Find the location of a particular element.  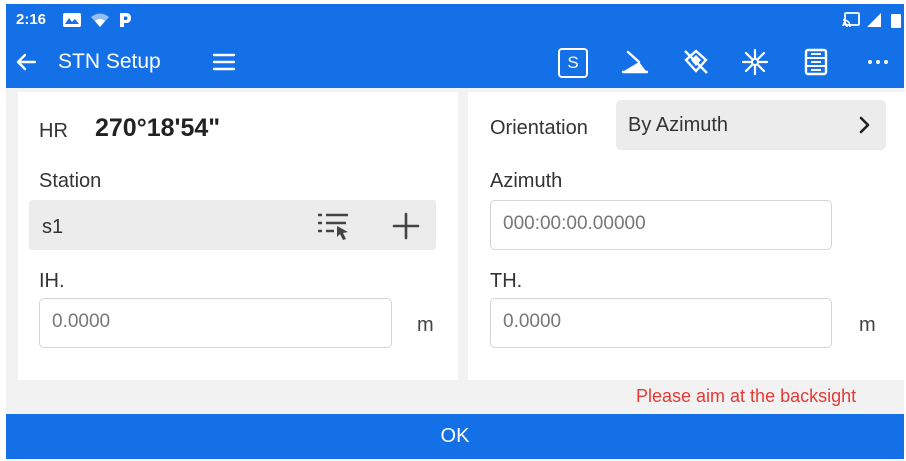

orientation-label: Orientation is located at coordinates (539, 128).